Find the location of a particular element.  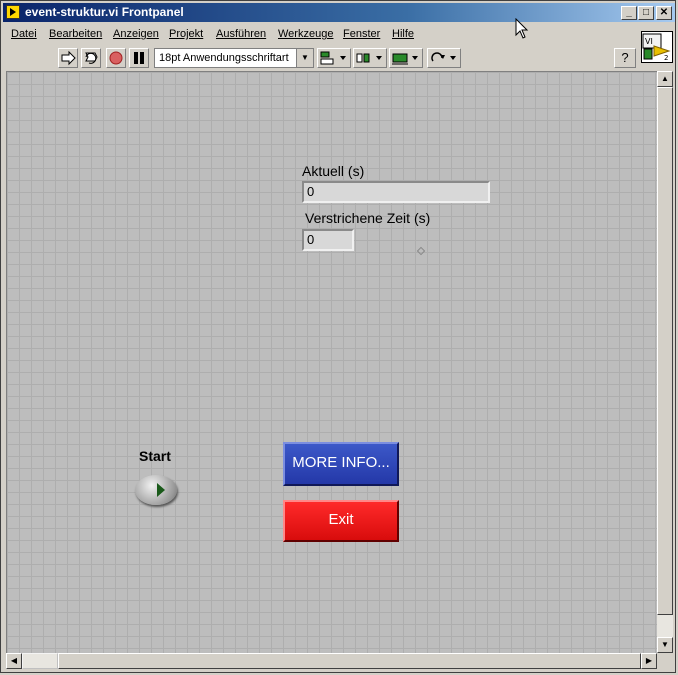

verstrichene-zeit-label: Verstrichene Zeit (s) is located at coordinates (368, 218).